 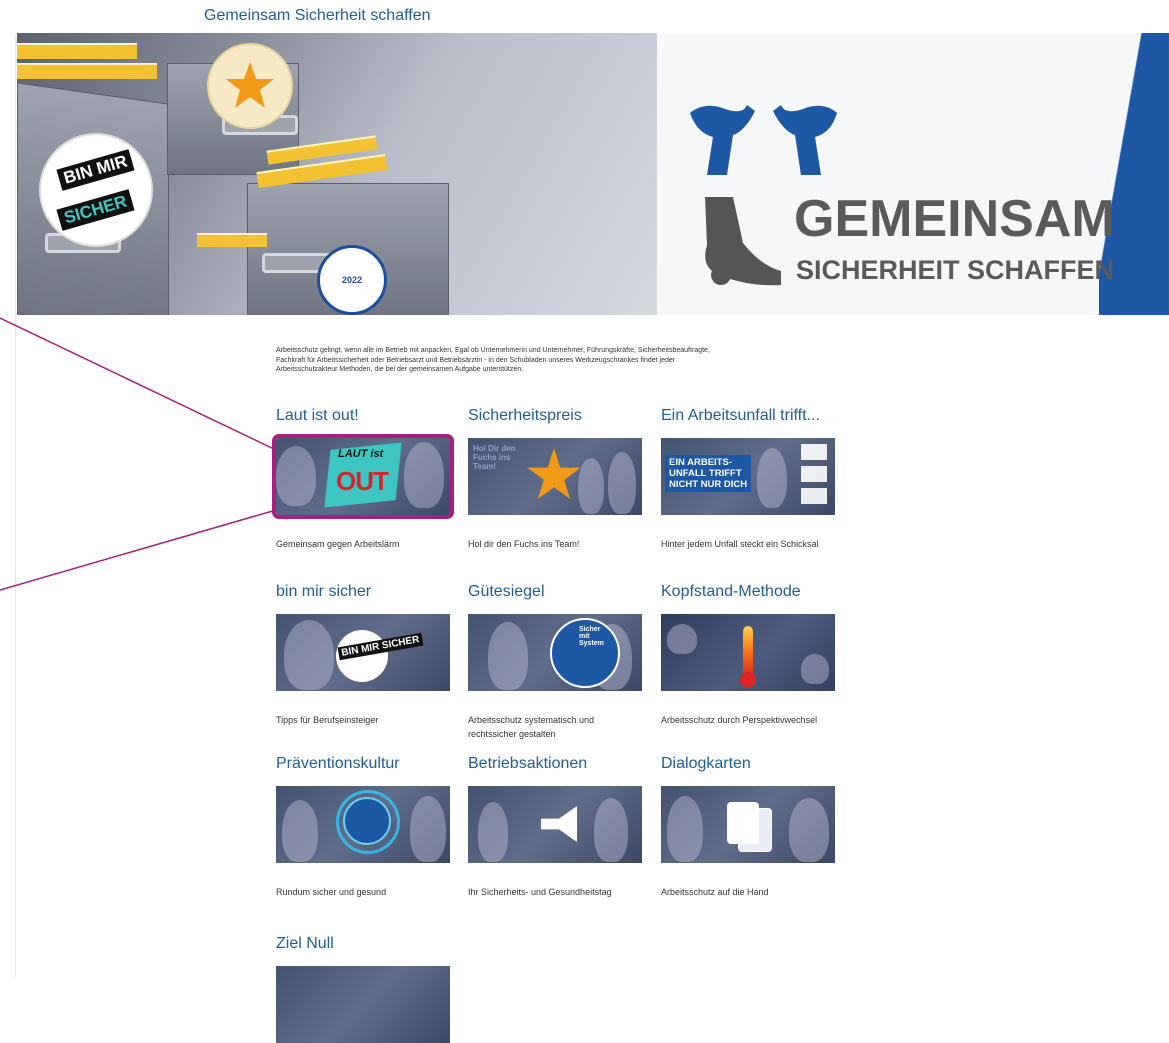 I want to click on tile-image: LAUT ist OUT, so click(x=363, y=476).